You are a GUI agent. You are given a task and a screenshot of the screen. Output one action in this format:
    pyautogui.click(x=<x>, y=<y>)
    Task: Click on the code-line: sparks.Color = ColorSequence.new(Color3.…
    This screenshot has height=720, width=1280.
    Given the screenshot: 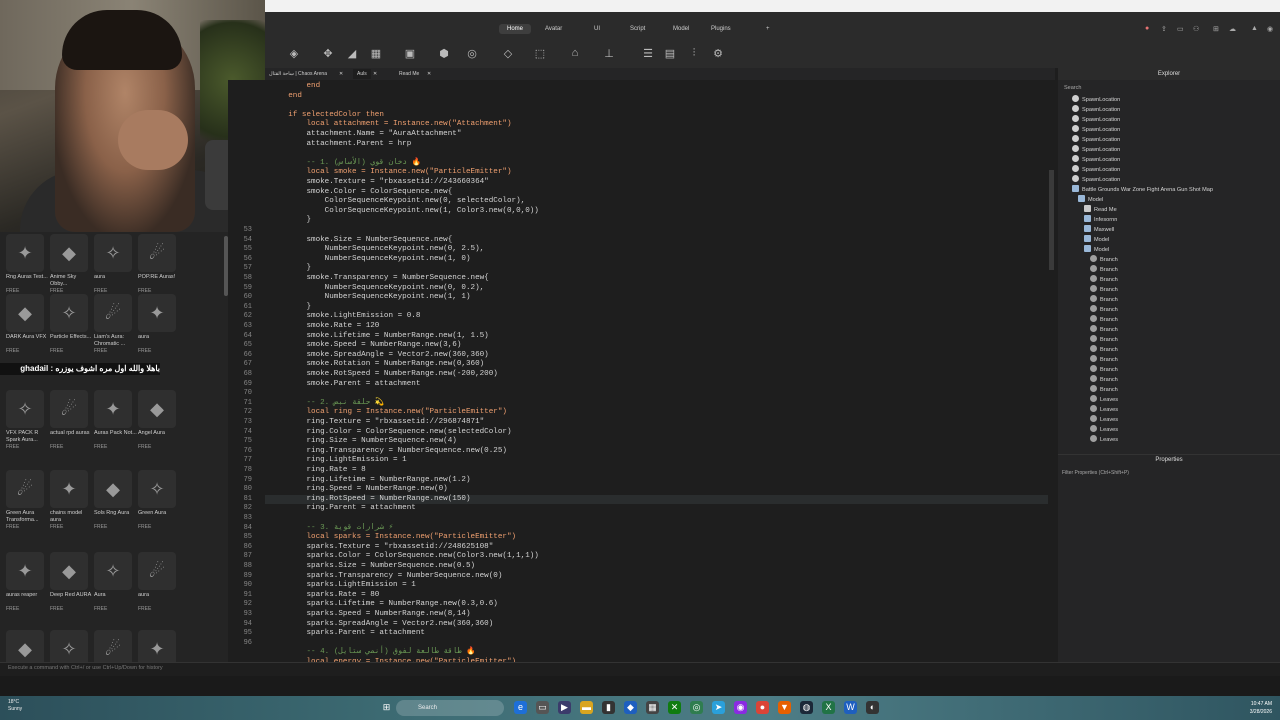 What is the action you would take?
    pyautogui.click(x=660, y=557)
    